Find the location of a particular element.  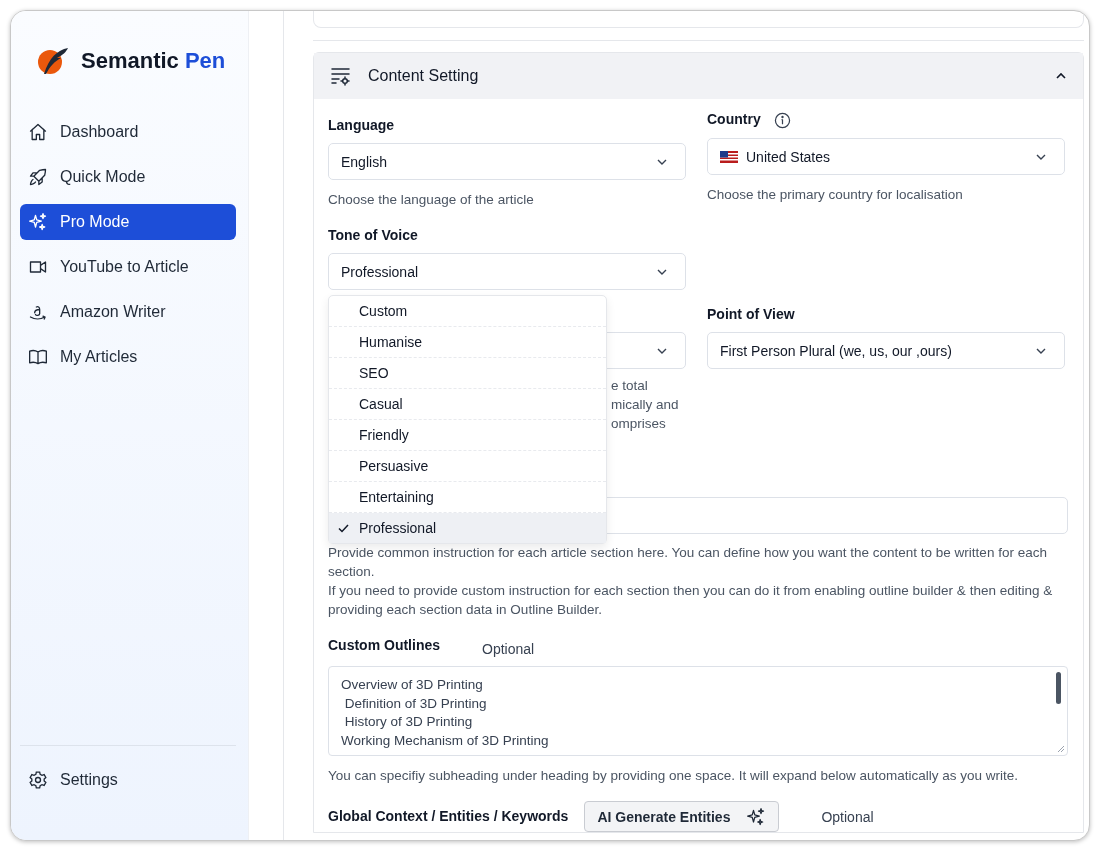

field-label: Global Context / Entities / Keywords is located at coordinates (448, 816).